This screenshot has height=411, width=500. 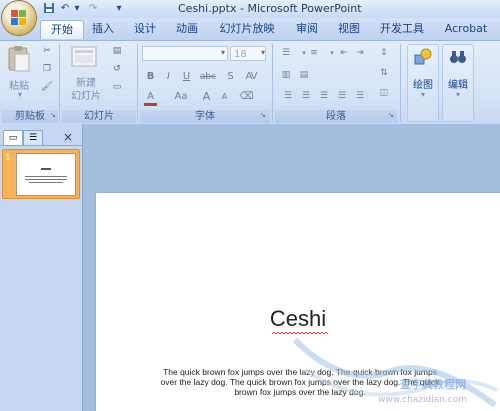 I want to click on align-right-icon: ☰, so click(x=324, y=96).